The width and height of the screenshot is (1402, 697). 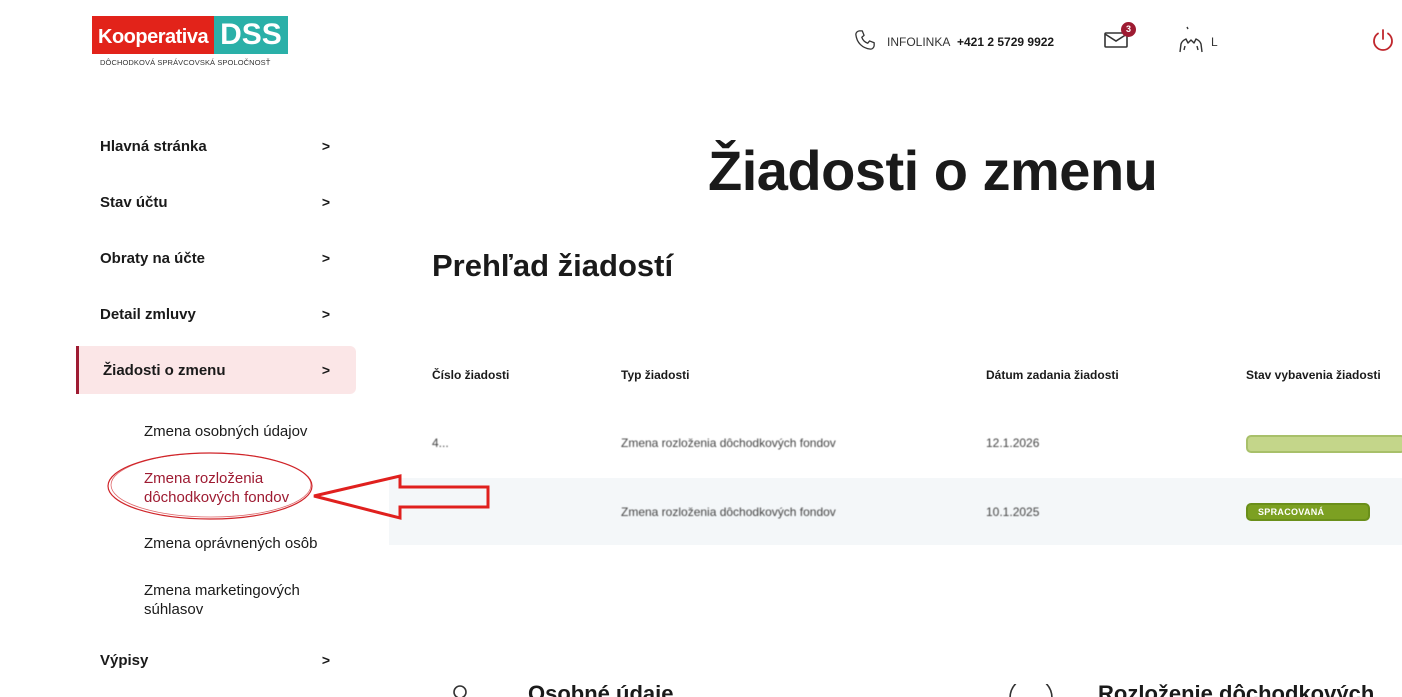 What do you see at coordinates (216, 202) in the screenshot?
I see `sidebar-item-stav-uctu: Stav účtu >` at bounding box center [216, 202].